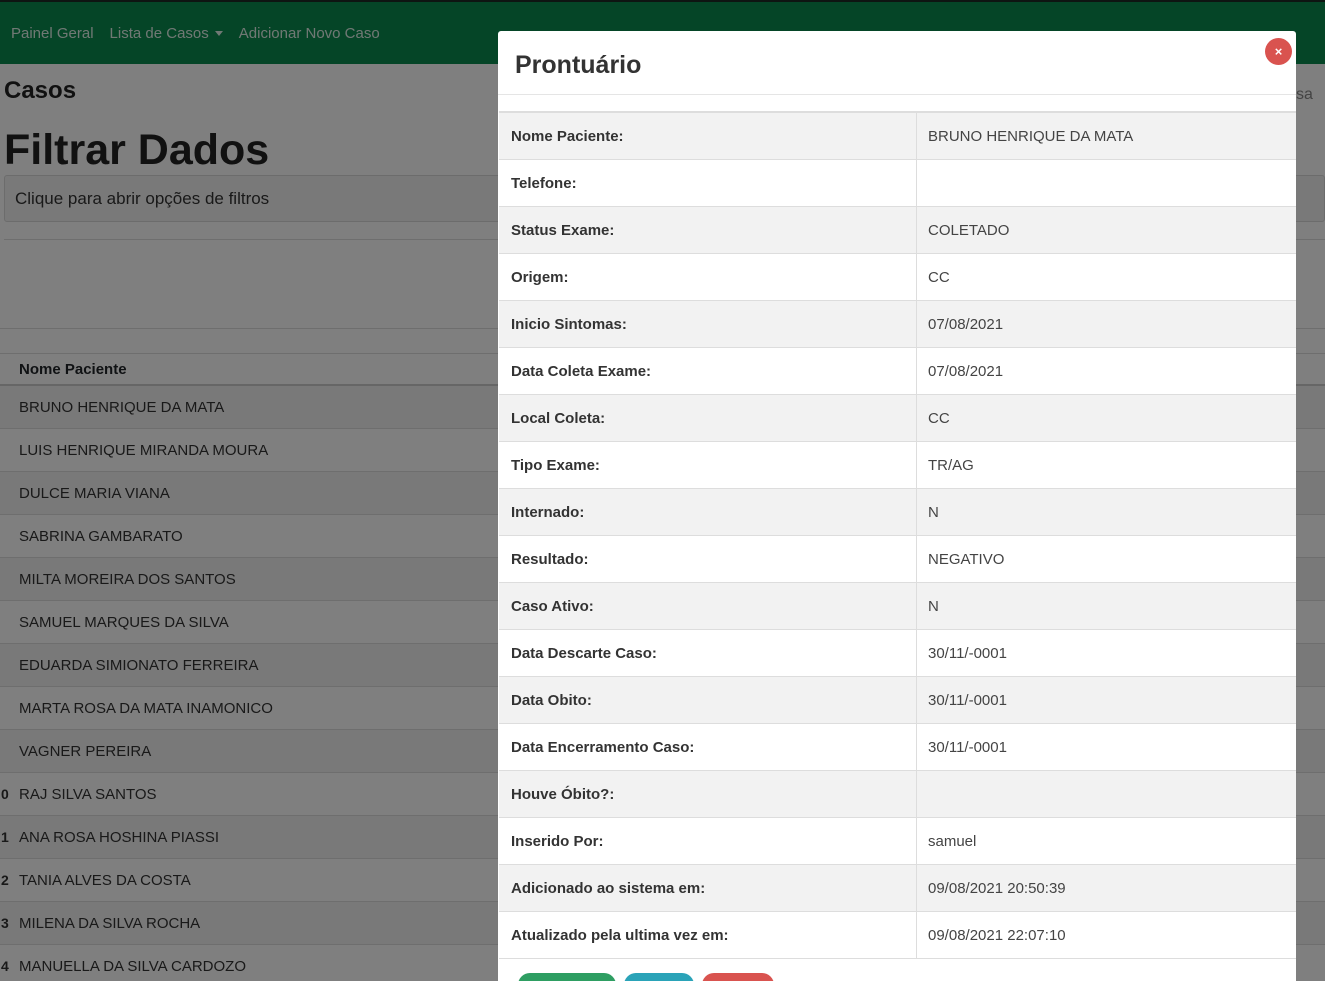 The height and width of the screenshot is (981, 1325). I want to click on record-label: Telefone:, so click(544, 183).